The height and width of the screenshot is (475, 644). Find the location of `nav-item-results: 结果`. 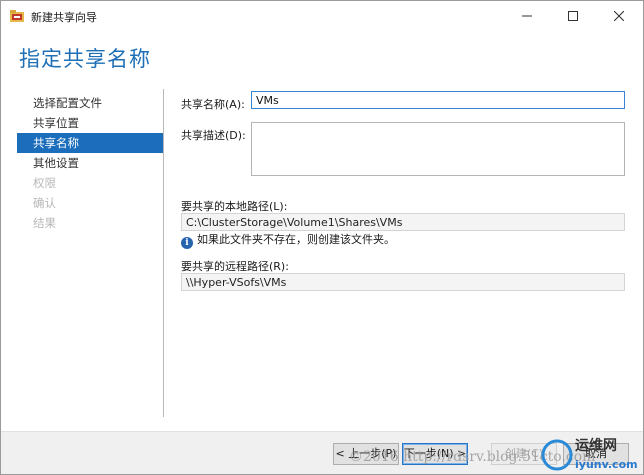

nav-item-results: 结果 is located at coordinates (44, 223).